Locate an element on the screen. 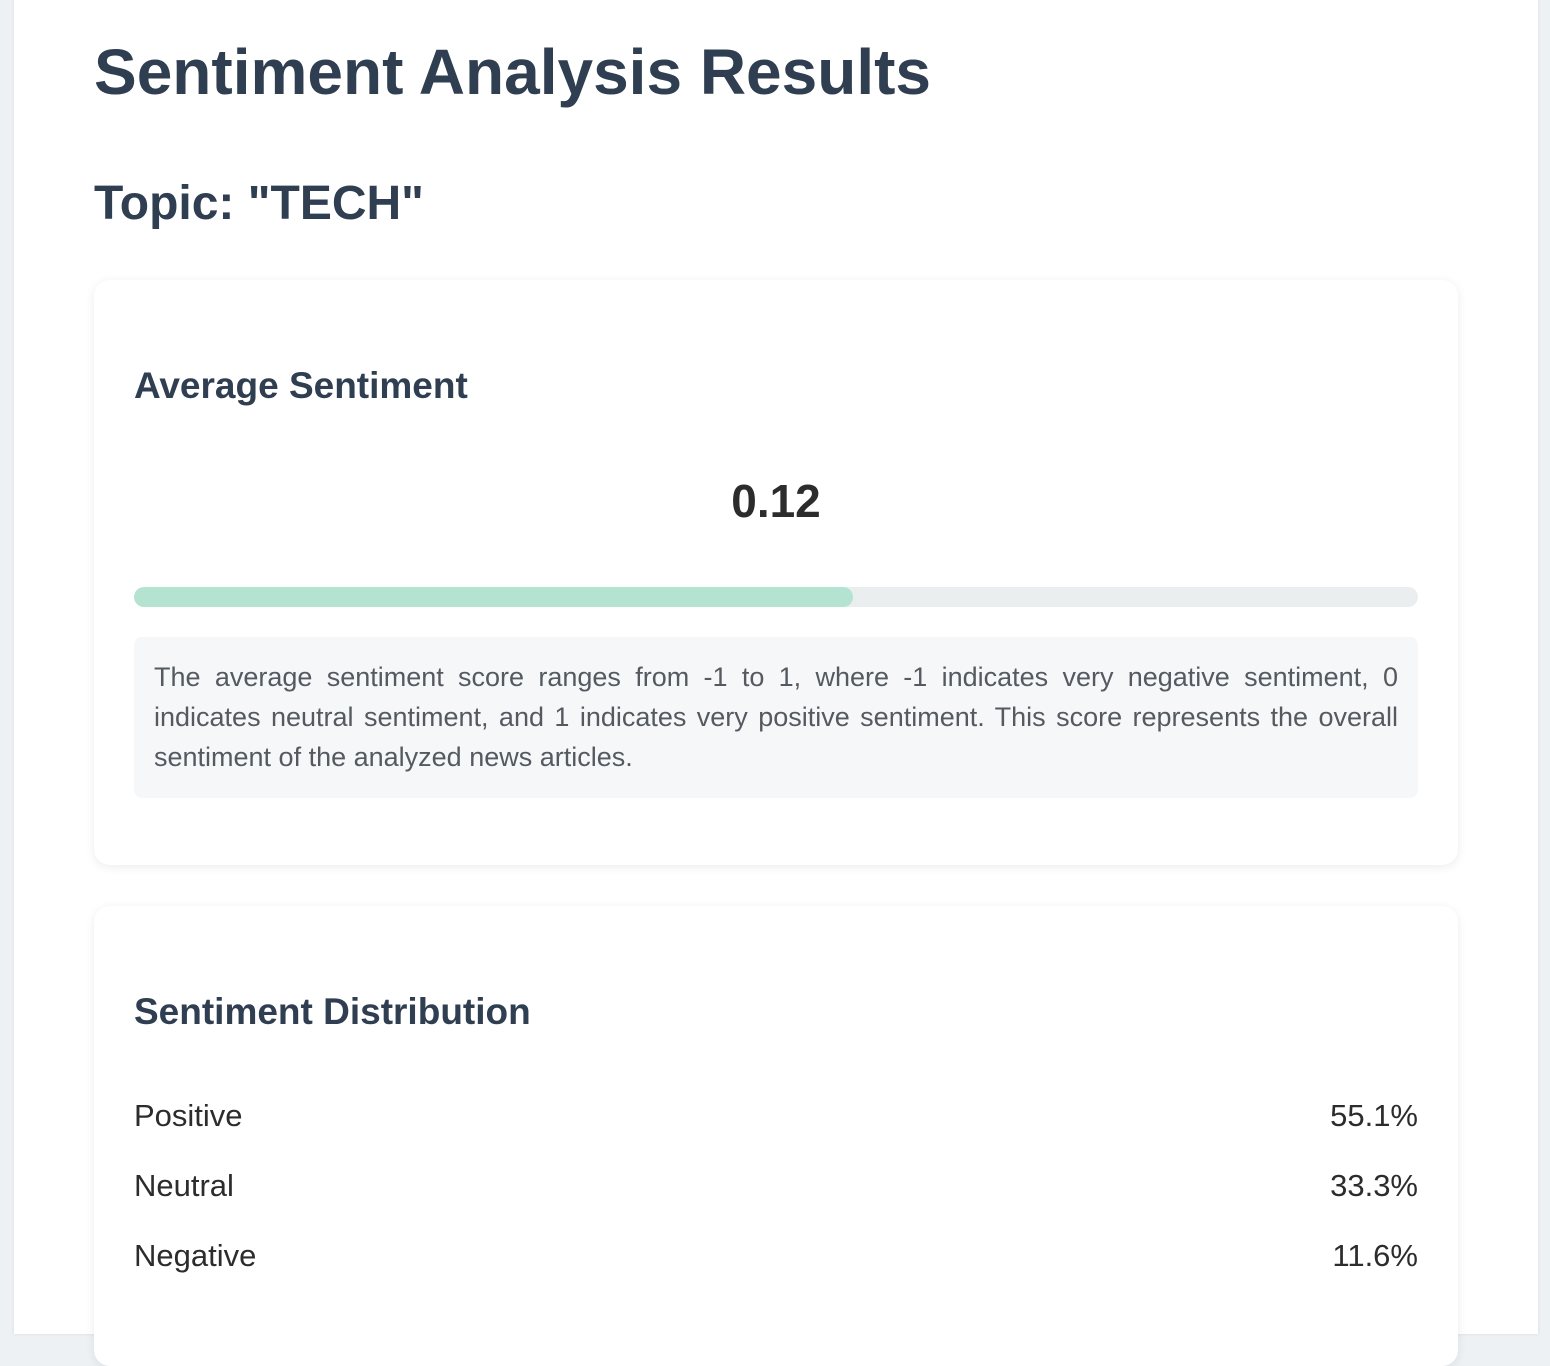  distribution-value: 55.1% is located at coordinates (1374, 1115).